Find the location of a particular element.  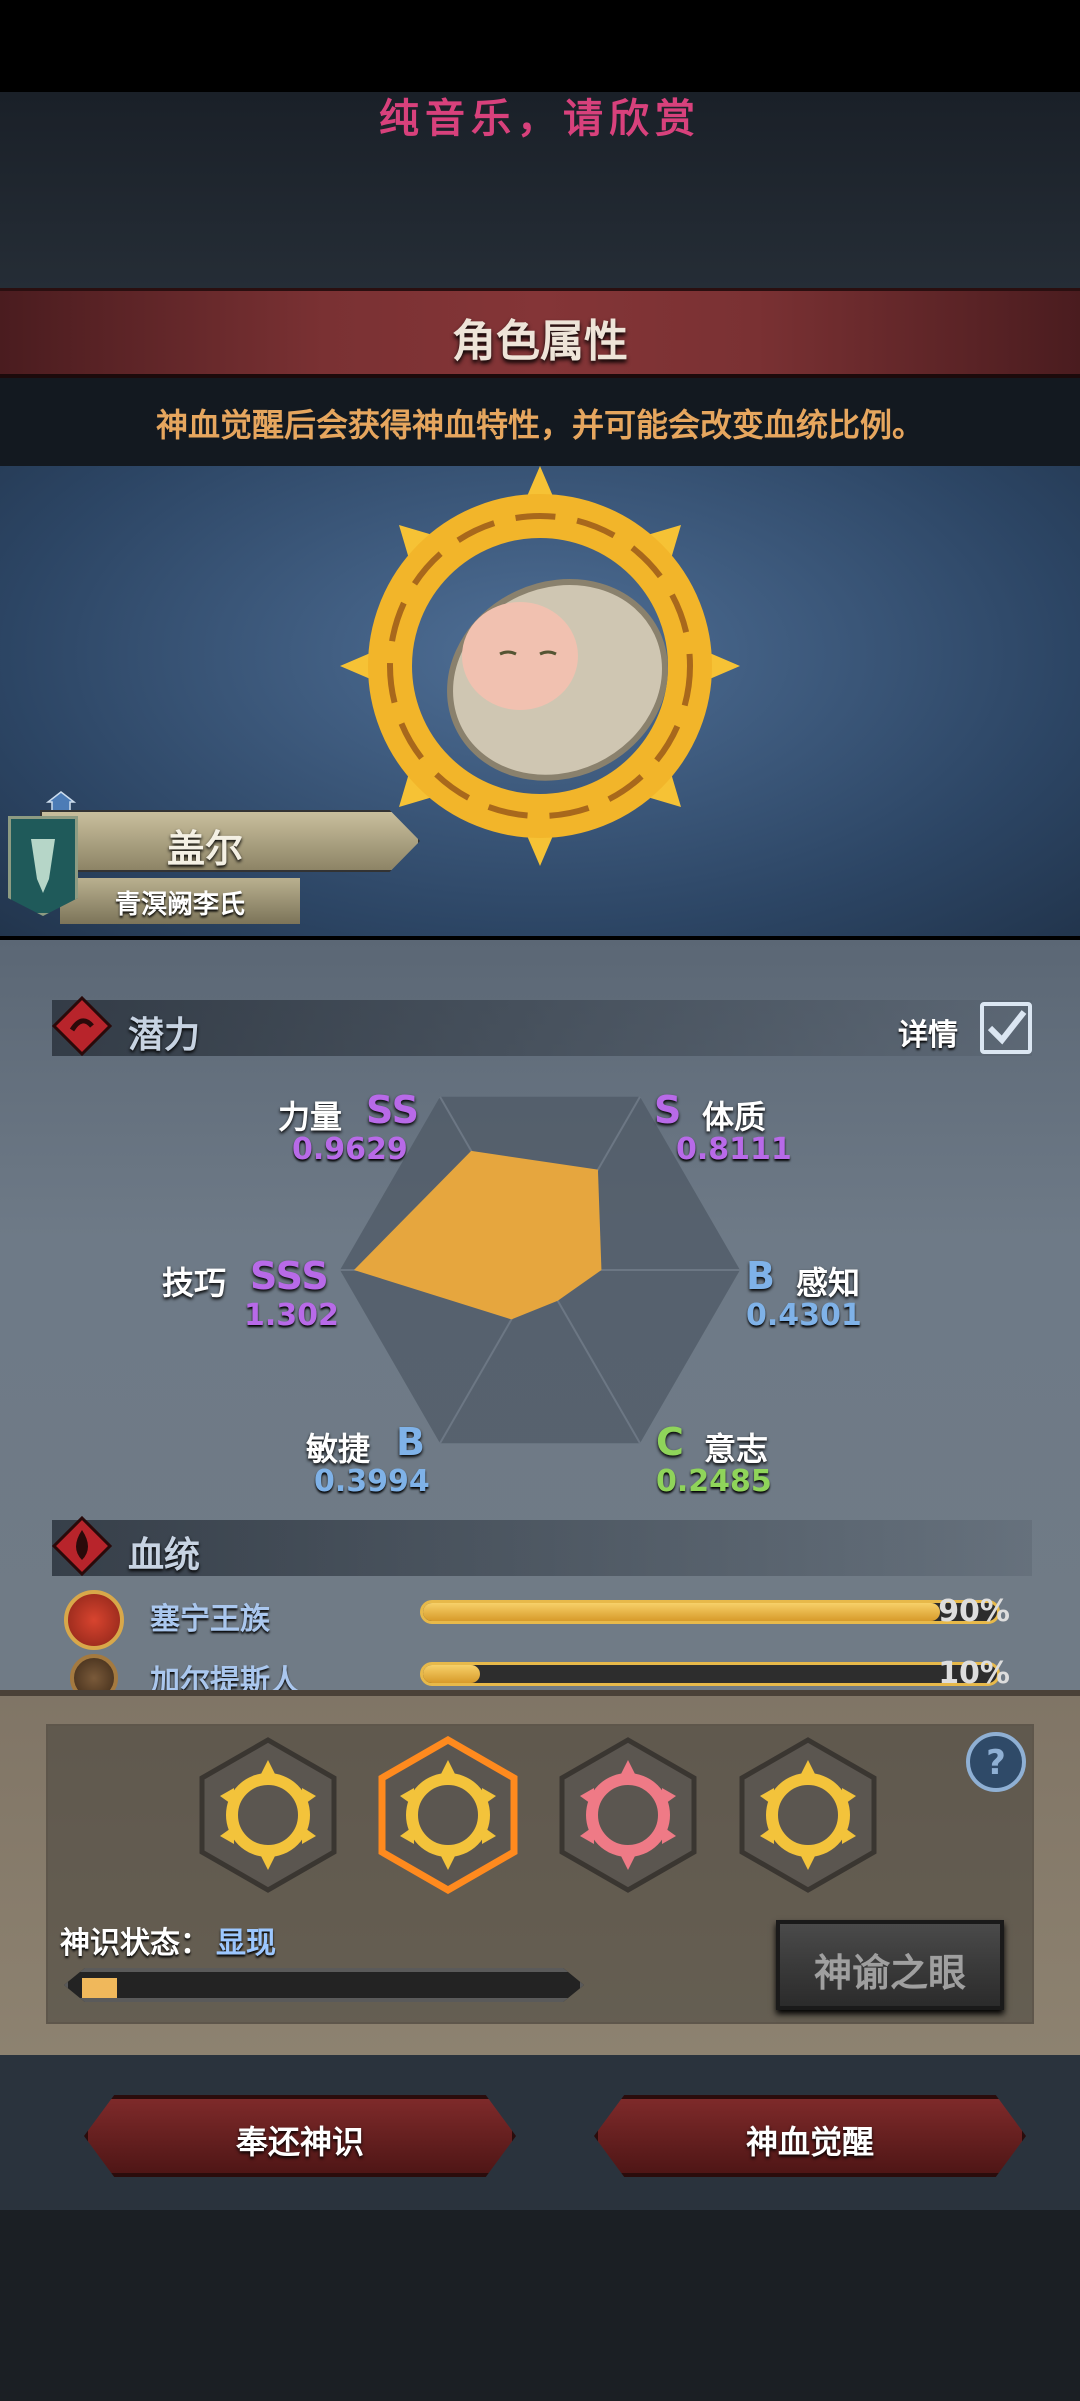

return-divine-label: 奉还神识 is located at coordinates (299, 2142).